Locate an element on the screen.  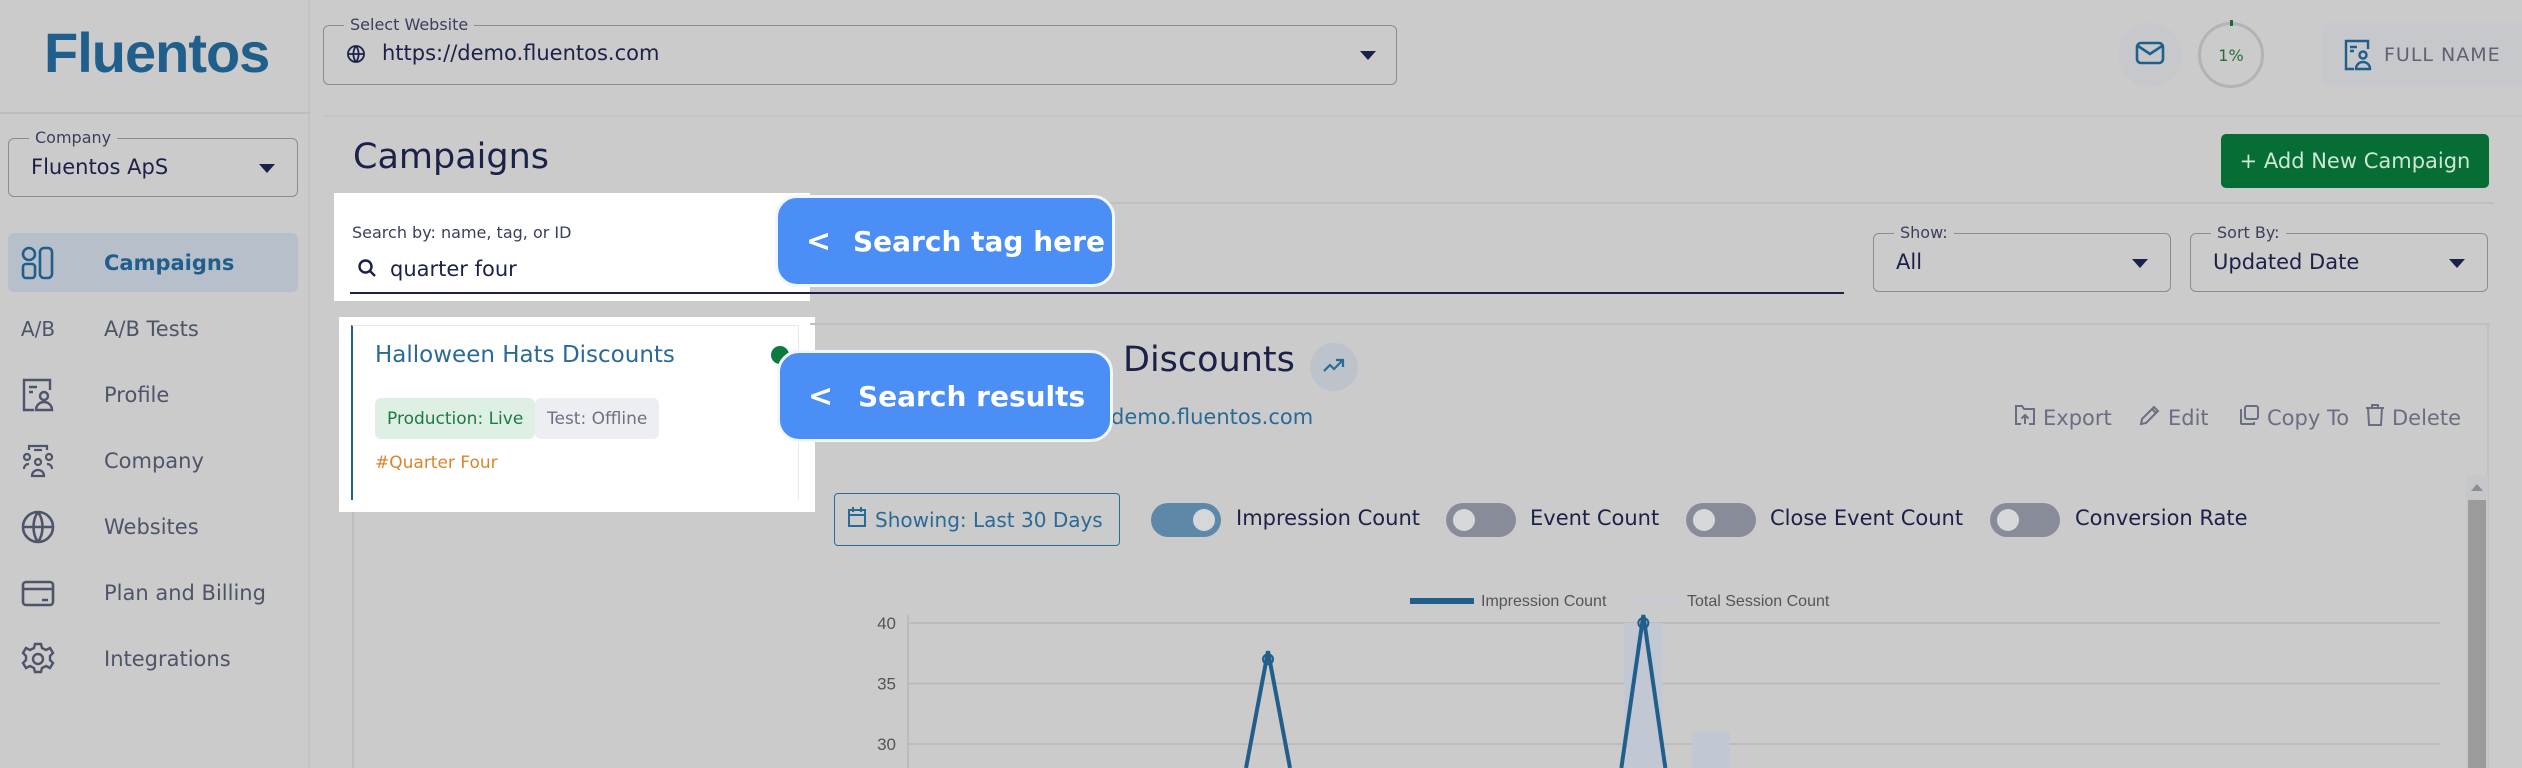
conversion-rate-label: Conversion Rate is located at coordinates (2161, 518).